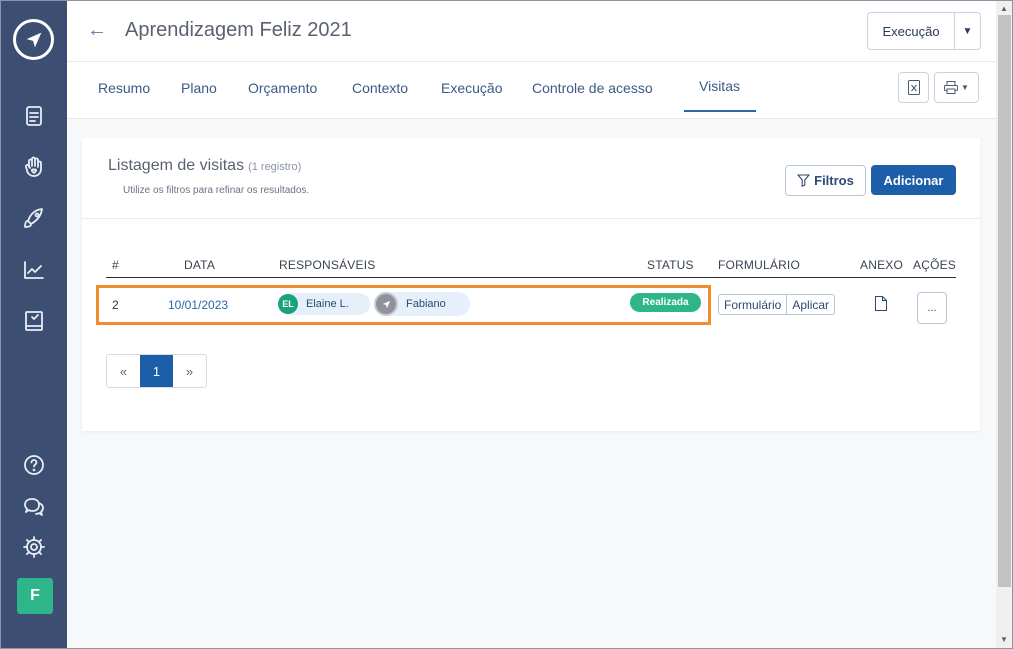 The height and width of the screenshot is (649, 1013). I want to click on apply-button: Aplicar, so click(810, 304).